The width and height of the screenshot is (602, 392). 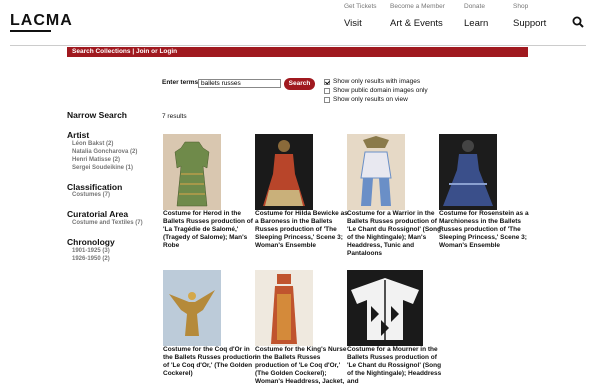 I want to click on narrow-search-title: Narrow Search, so click(x=97, y=115).